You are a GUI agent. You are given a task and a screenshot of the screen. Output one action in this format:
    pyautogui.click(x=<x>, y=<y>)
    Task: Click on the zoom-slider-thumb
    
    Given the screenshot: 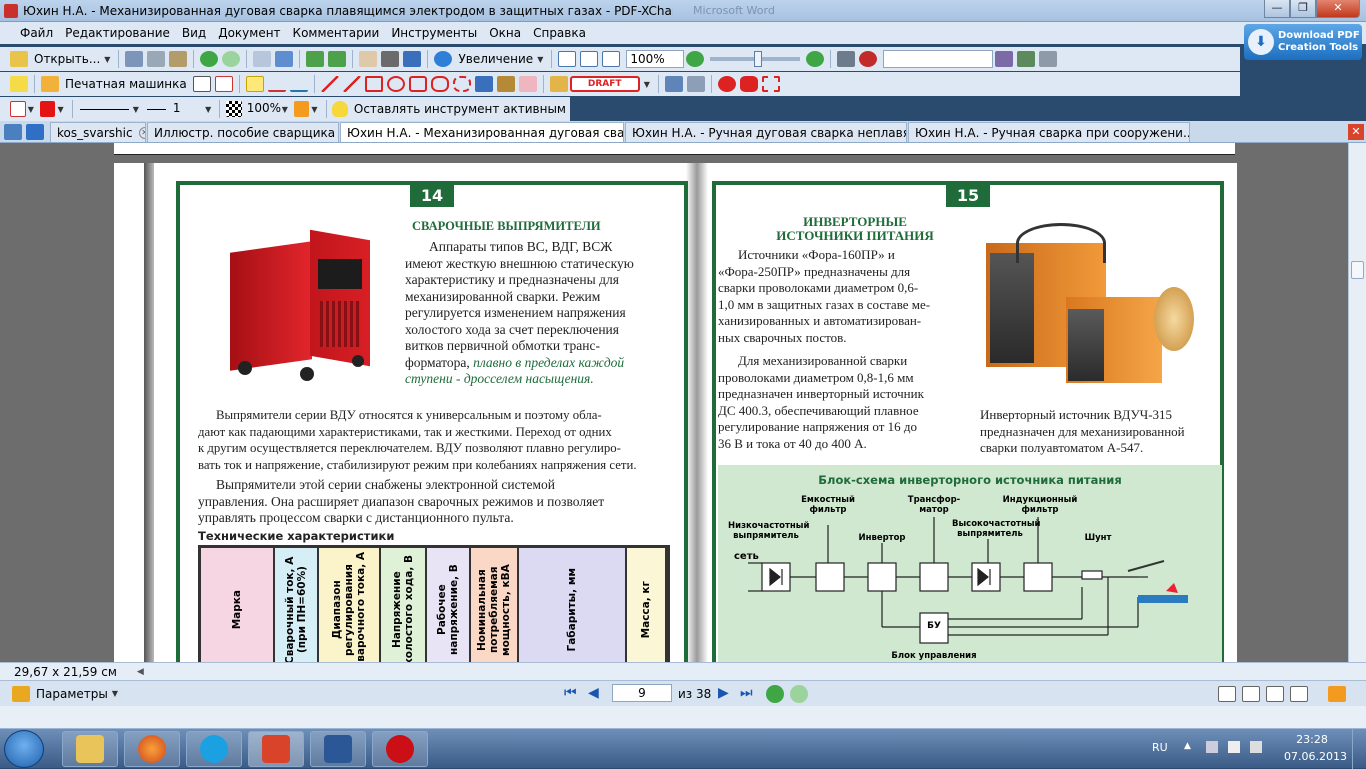 What is the action you would take?
    pyautogui.click(x=758, y=59)
    